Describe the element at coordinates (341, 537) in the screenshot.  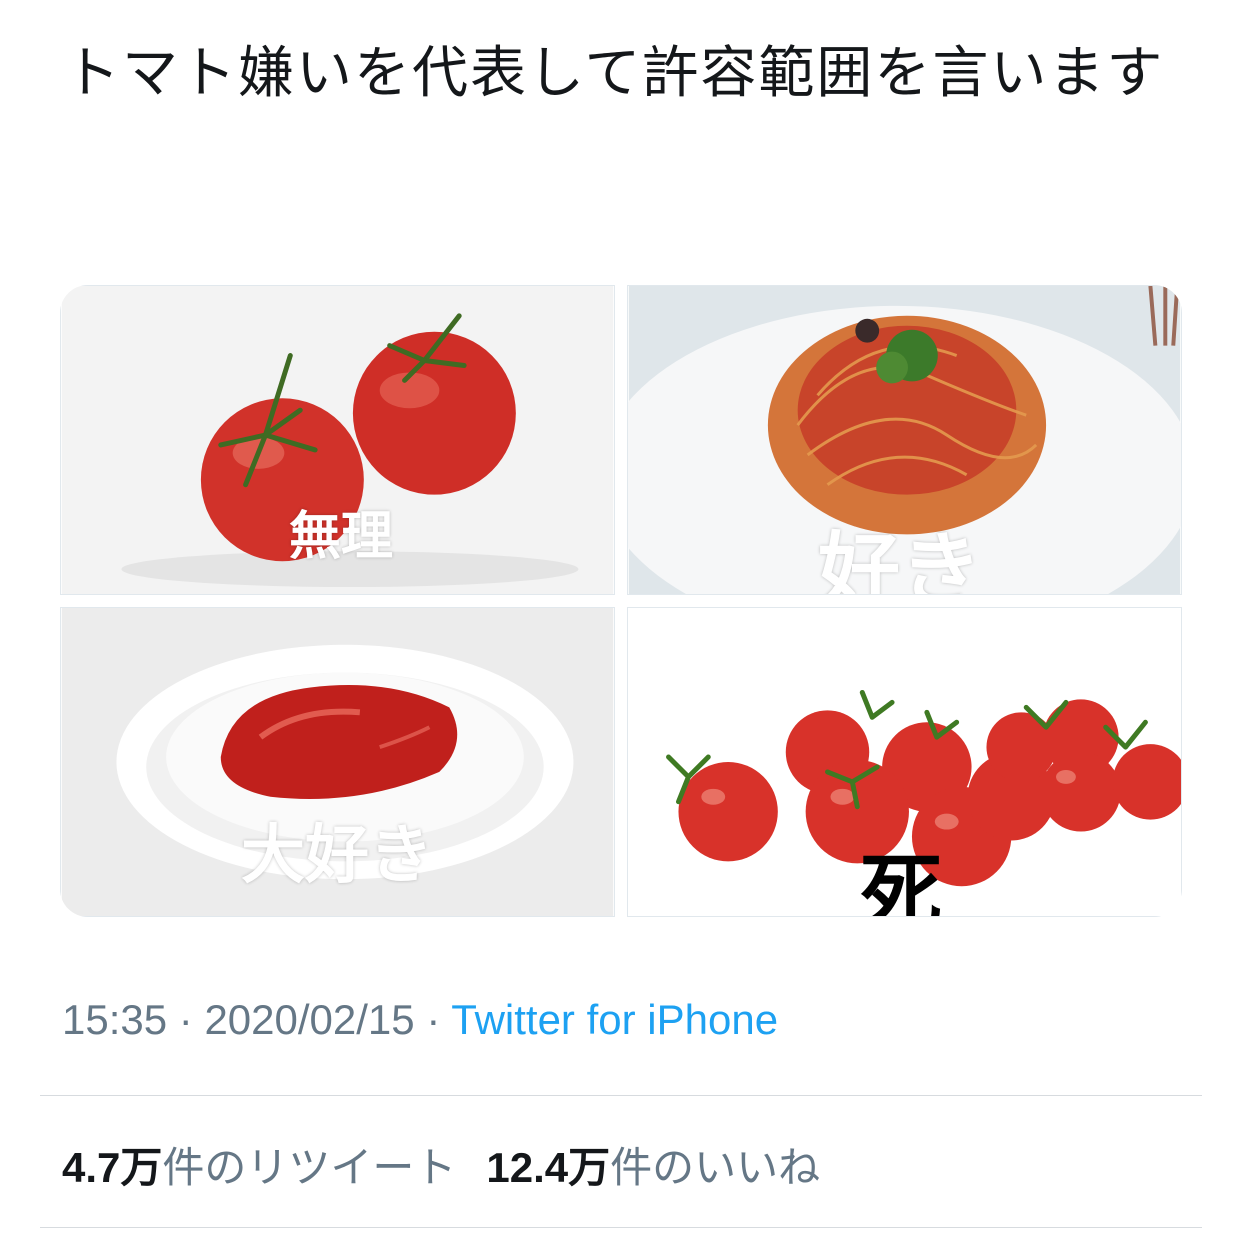
I see `media-caption-1: 無理` at that location.